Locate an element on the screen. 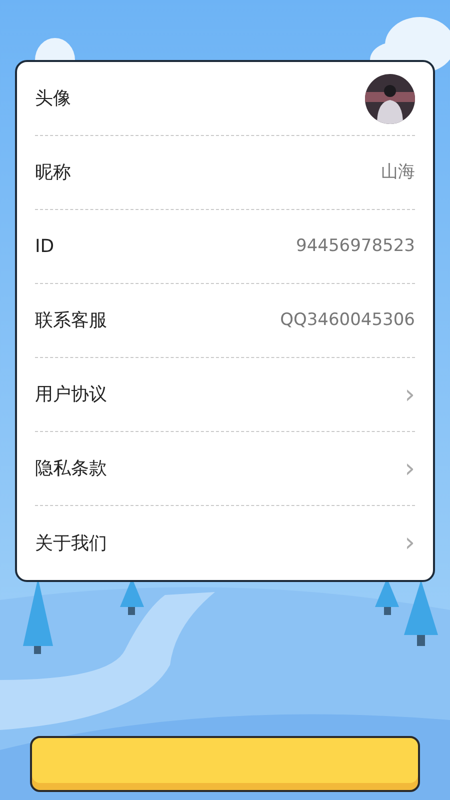 This screenshot has width=450, height=800. setting-value: QQ3460045306 is located at coordinates (347, 320).